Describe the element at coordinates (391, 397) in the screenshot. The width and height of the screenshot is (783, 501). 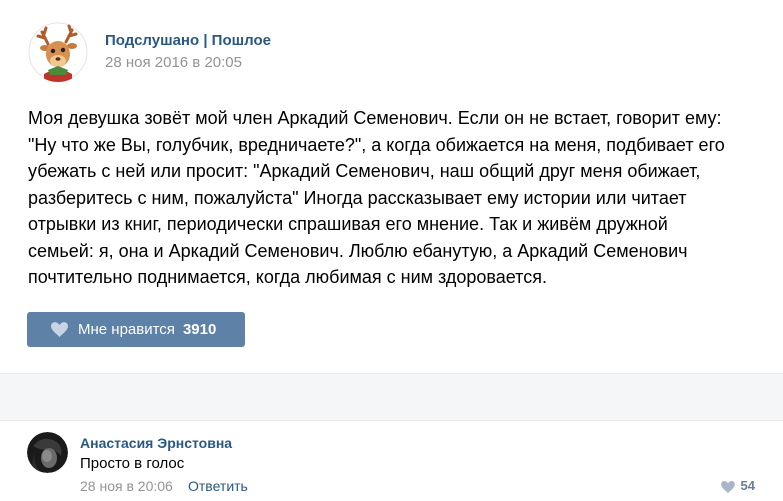
I see `divider-band` at that location.